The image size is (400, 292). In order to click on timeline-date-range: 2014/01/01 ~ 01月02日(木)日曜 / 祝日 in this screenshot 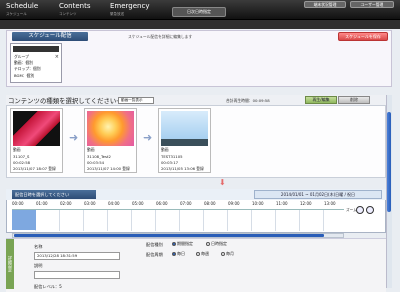, I will do `click(318, 194)`.